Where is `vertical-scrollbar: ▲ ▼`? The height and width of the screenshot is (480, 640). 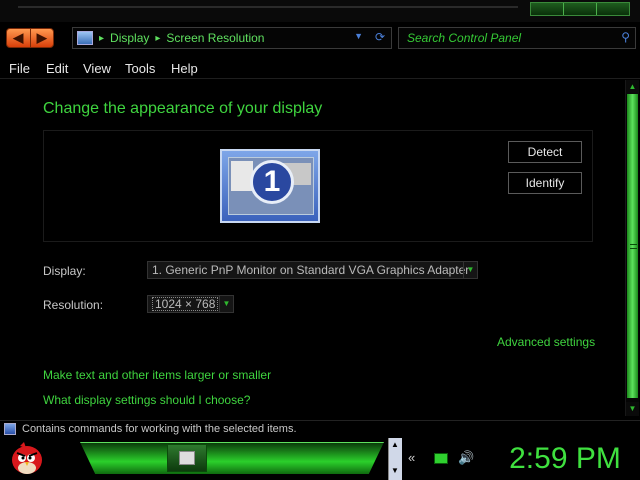 vertical-scrollbar: ▲ ▼ is located at coordinates (632, 248).